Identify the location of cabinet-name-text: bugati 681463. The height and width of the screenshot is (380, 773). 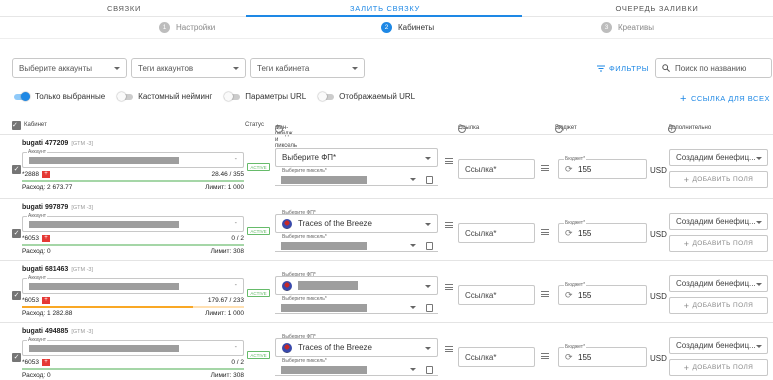
(45, 269).